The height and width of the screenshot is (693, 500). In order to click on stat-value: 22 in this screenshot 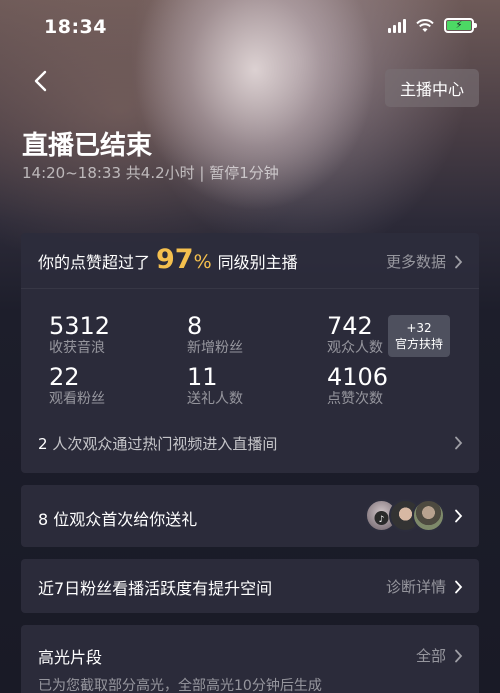, I will do `click(64, 377)`.